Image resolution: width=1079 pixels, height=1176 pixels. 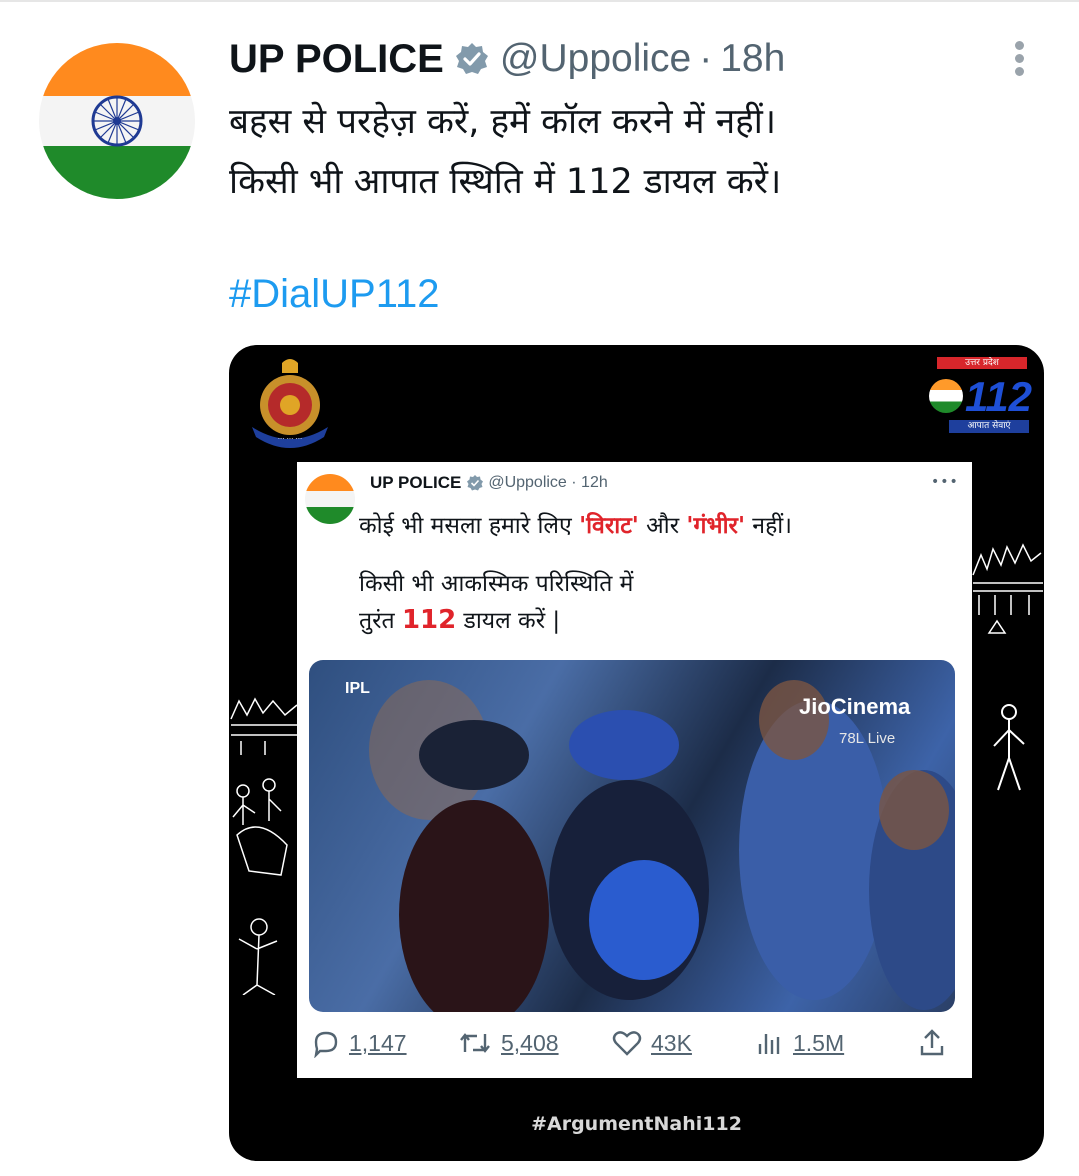 I want to click on inner-line3-number: 112, so click(x=429, y=620).